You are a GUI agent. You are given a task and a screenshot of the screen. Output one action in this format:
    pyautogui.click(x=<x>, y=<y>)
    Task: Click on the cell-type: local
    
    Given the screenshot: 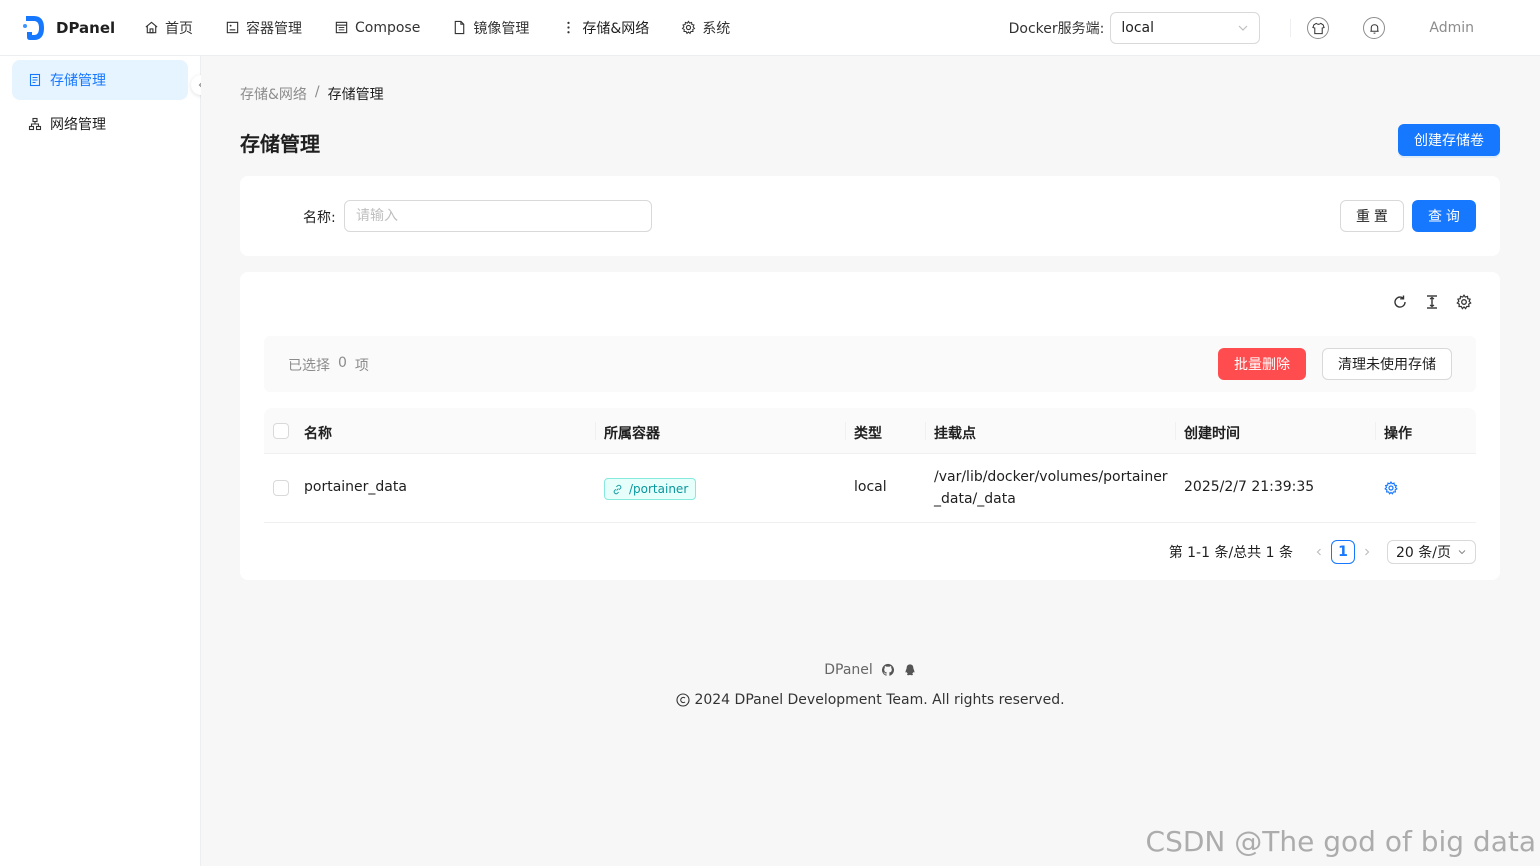 What is the action you would take?
    pyautogui.click(x=870, y=487)
    